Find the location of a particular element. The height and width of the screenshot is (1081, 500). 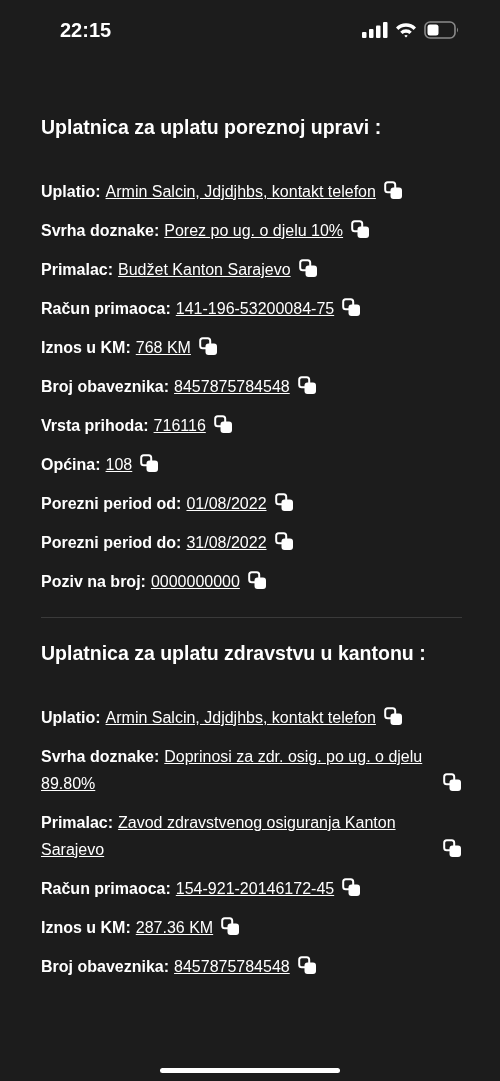

status-time: 22:15 is located at coordinates (86, 30).